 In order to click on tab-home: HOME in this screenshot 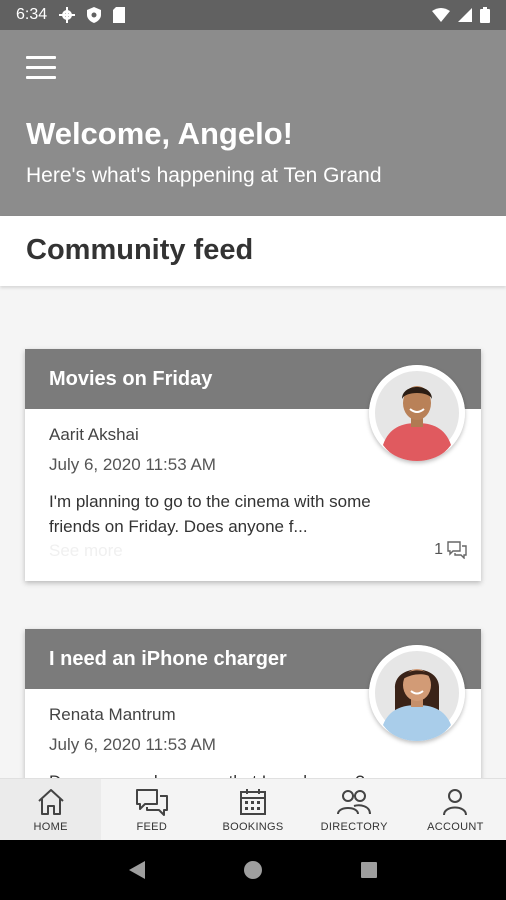, I will do `click(51, 810)`.